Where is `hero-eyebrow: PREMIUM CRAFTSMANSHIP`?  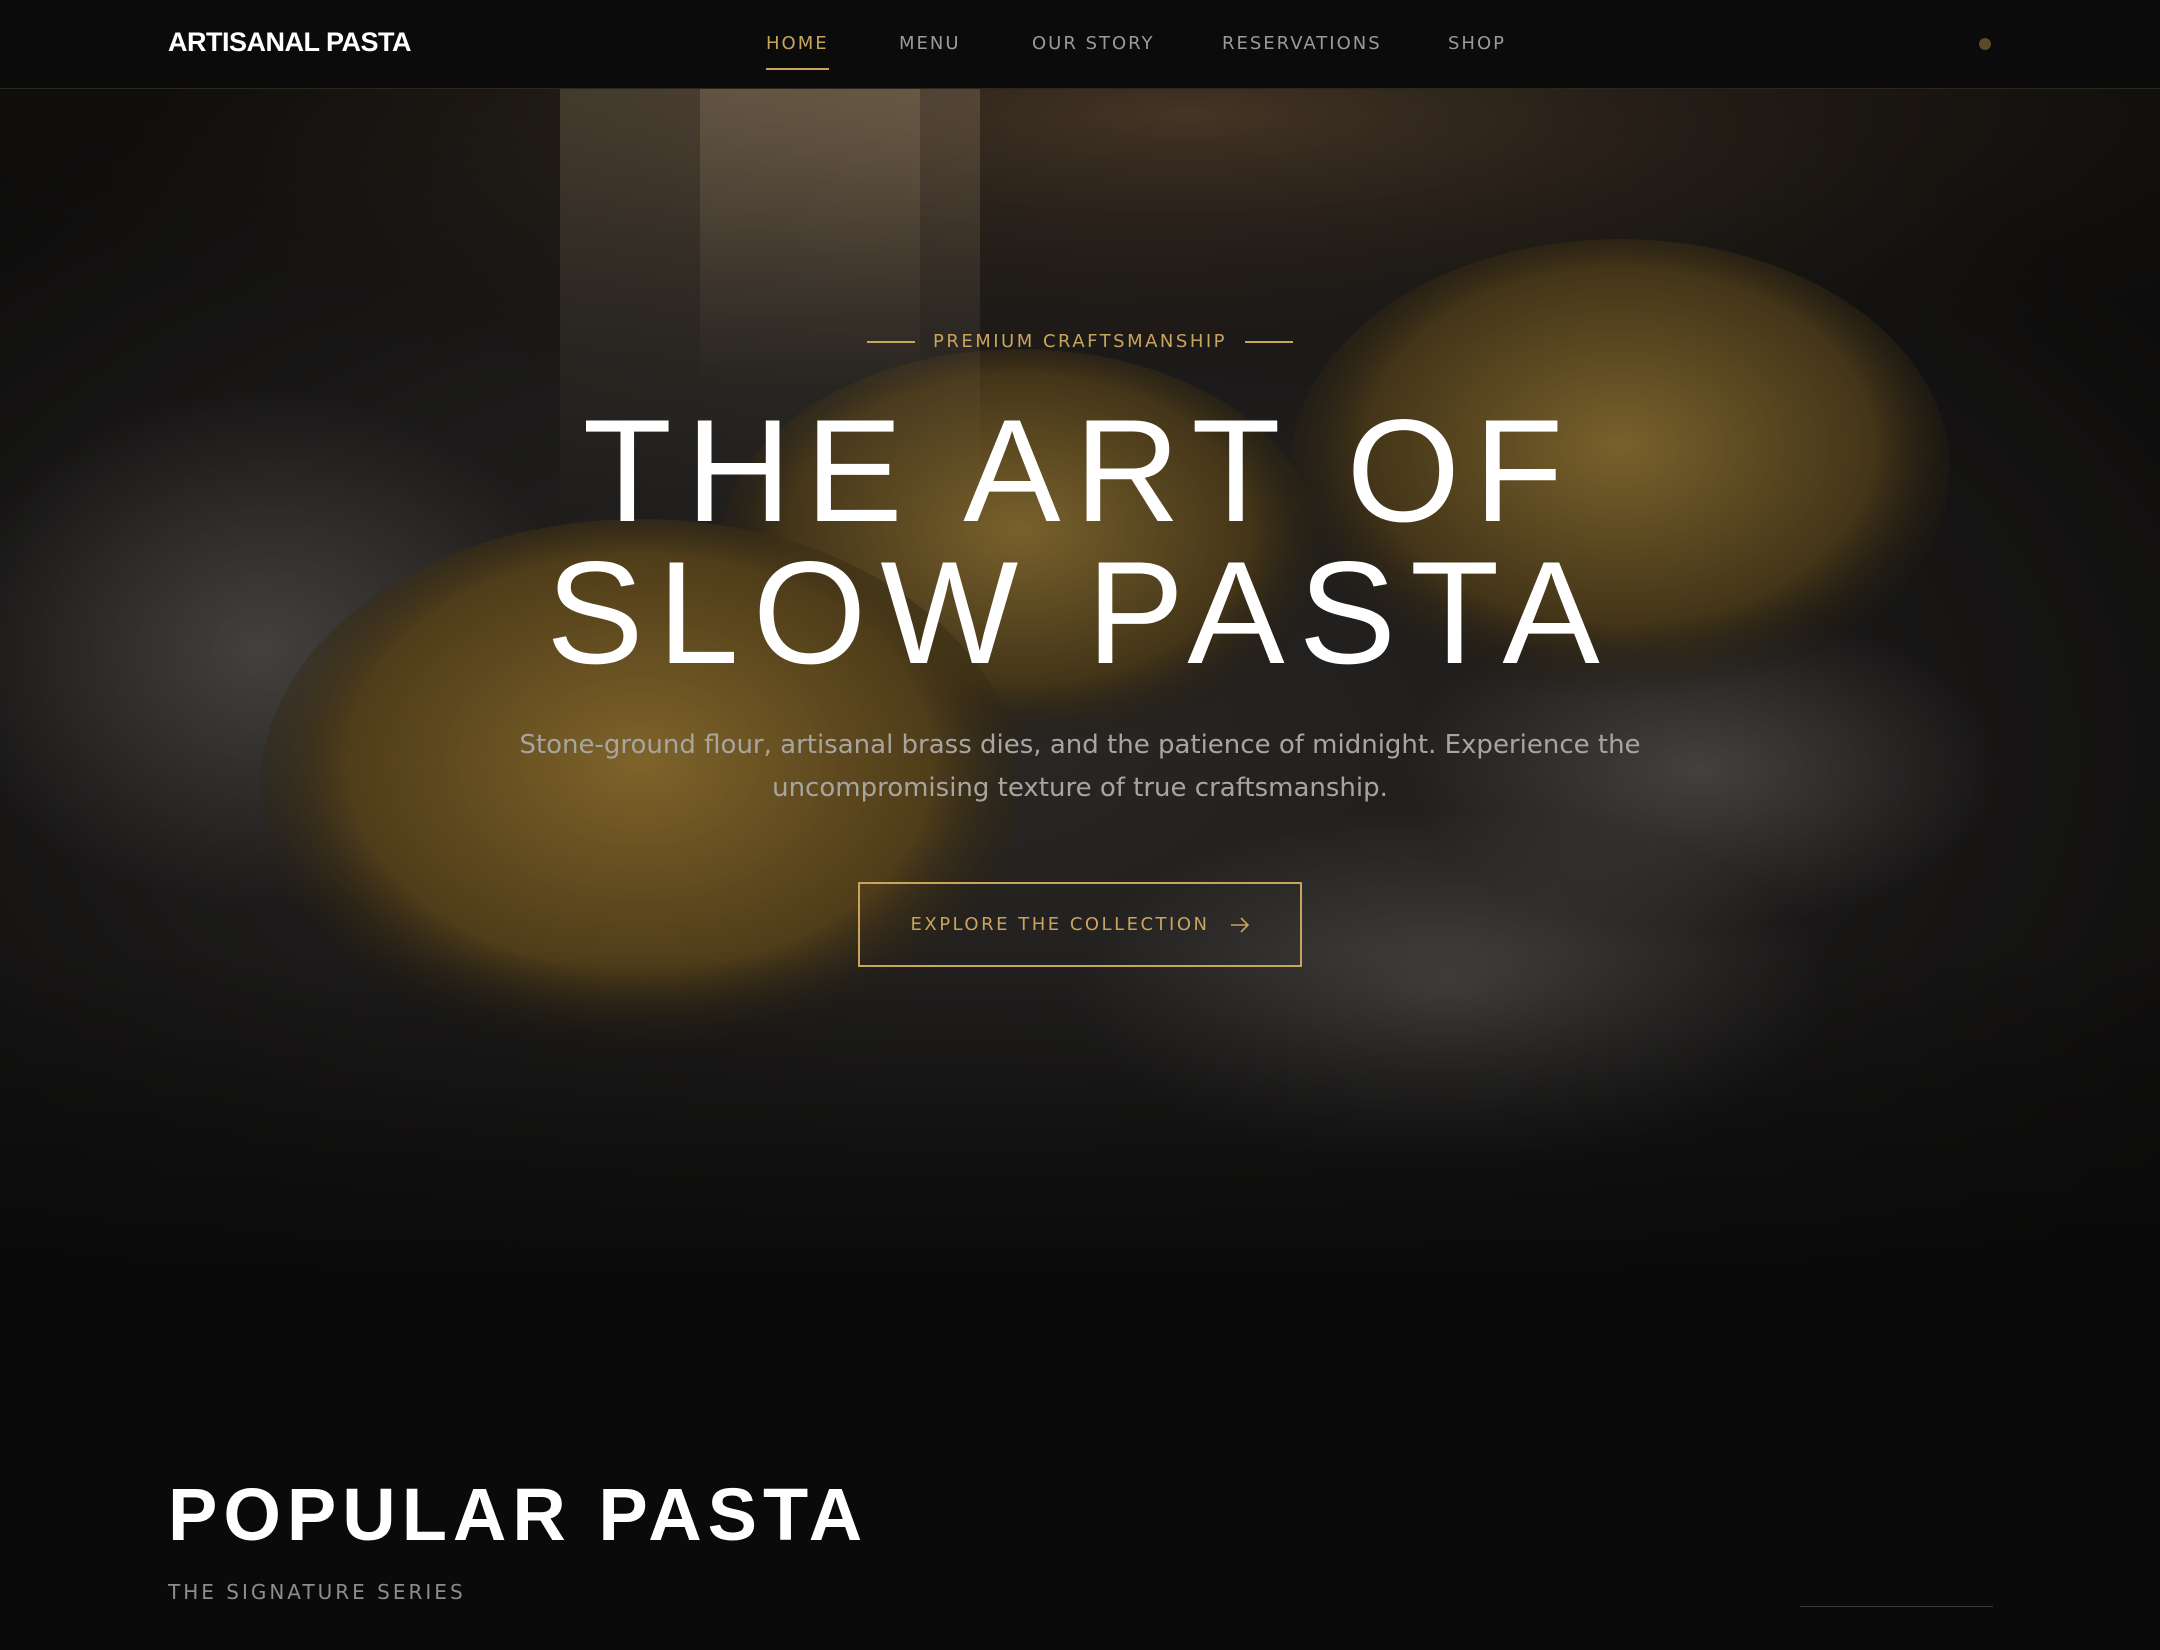
hero-eyebrow: PREMIUM CRAFTSMANSHIP is located at coordinates (1080, 341).